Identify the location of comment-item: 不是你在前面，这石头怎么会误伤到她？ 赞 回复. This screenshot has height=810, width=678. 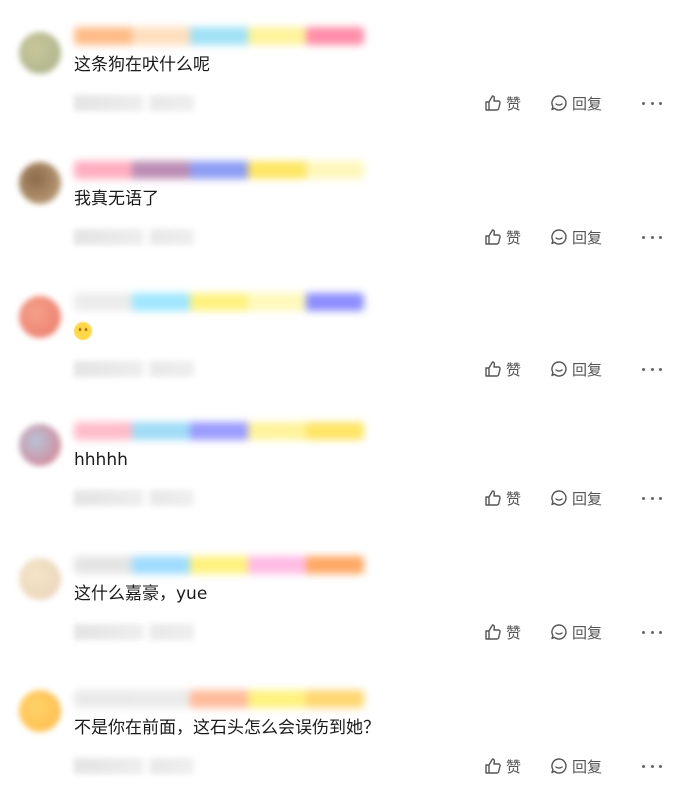
(339, 750).